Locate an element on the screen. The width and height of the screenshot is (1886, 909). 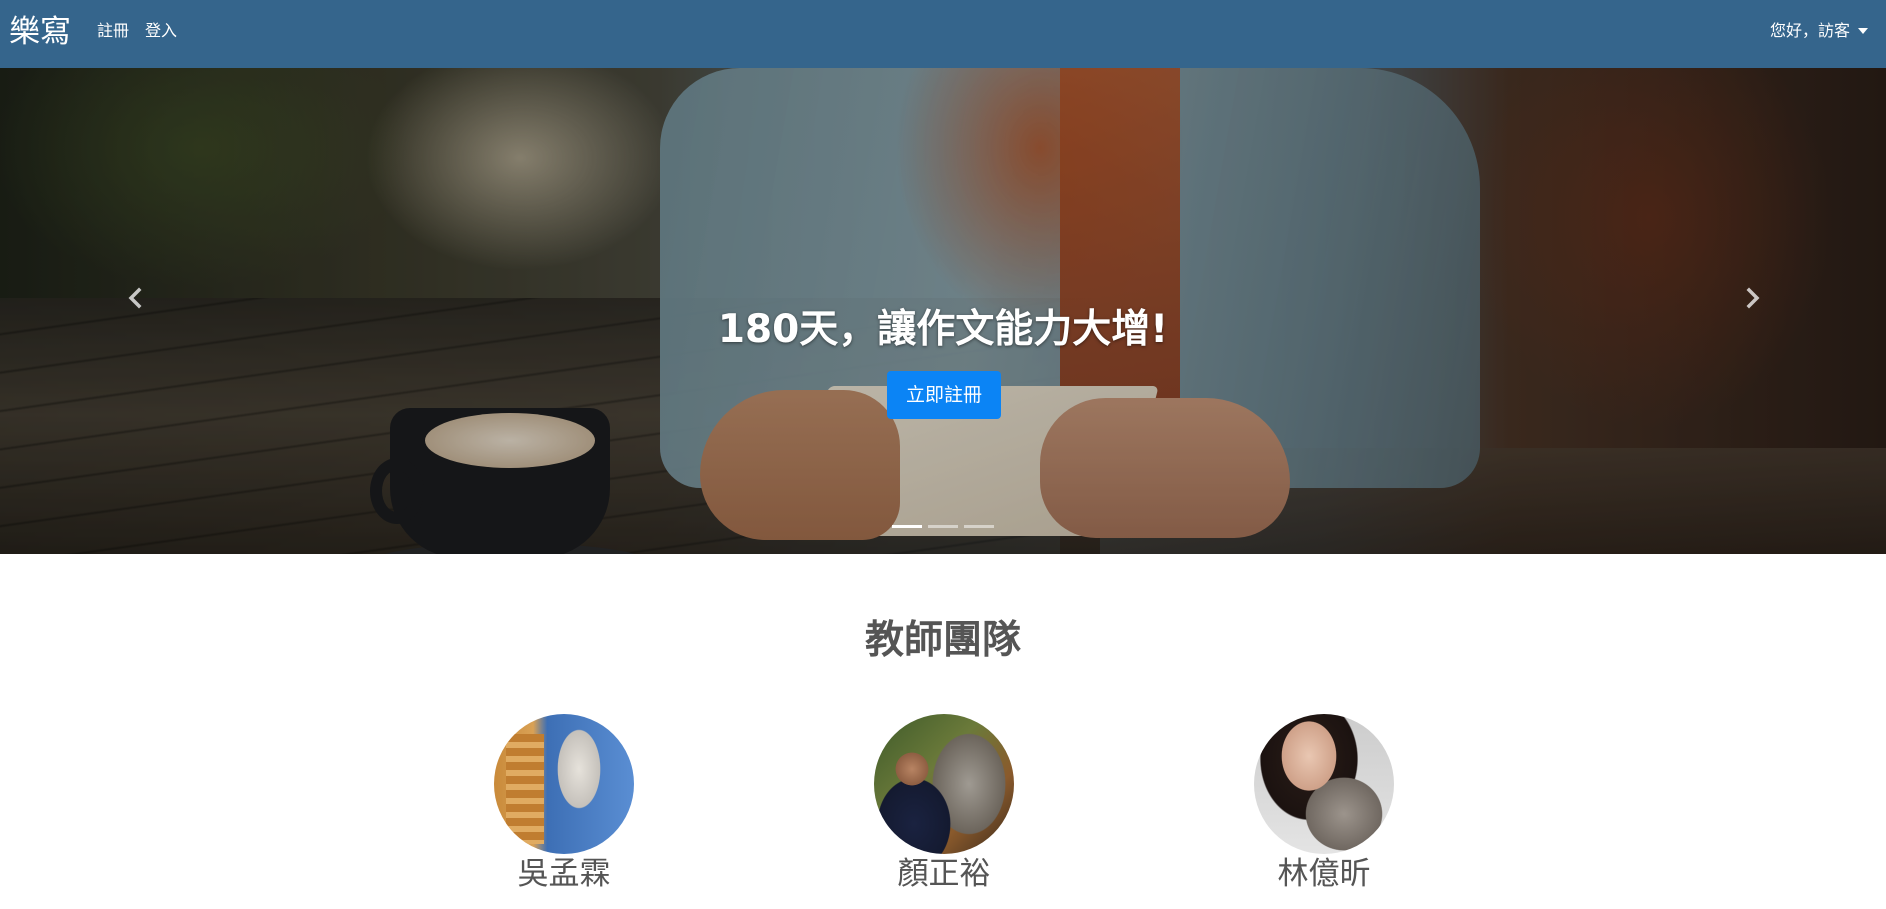
nav-register-link: 註冊 is located at coordinates (113, 31).